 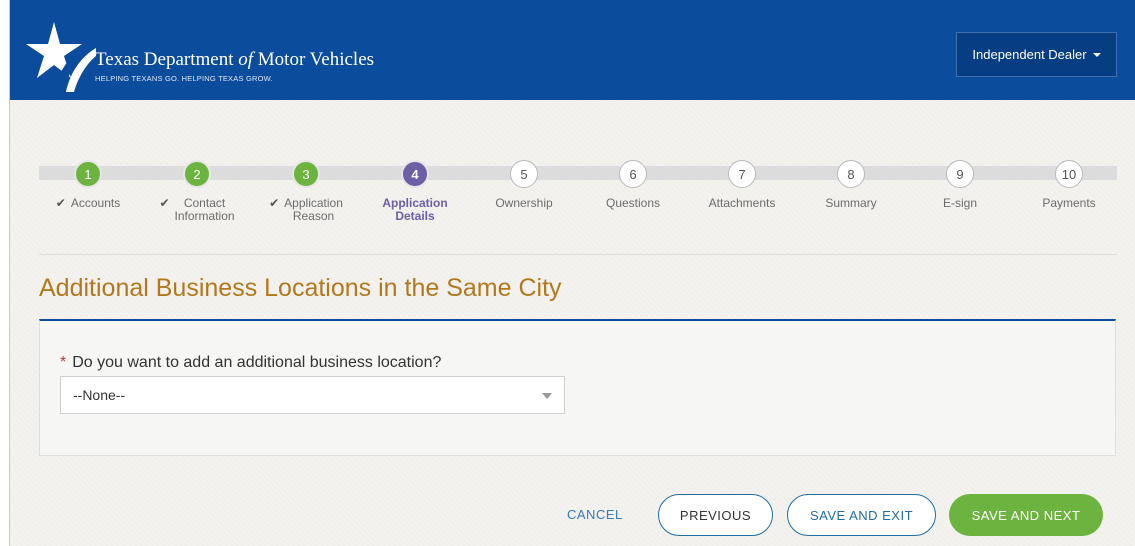 What do you see at coordinates (715, 515) in the screenshot?
I see `previous-button: PREVIOUS` at bounding box center [715, 515].